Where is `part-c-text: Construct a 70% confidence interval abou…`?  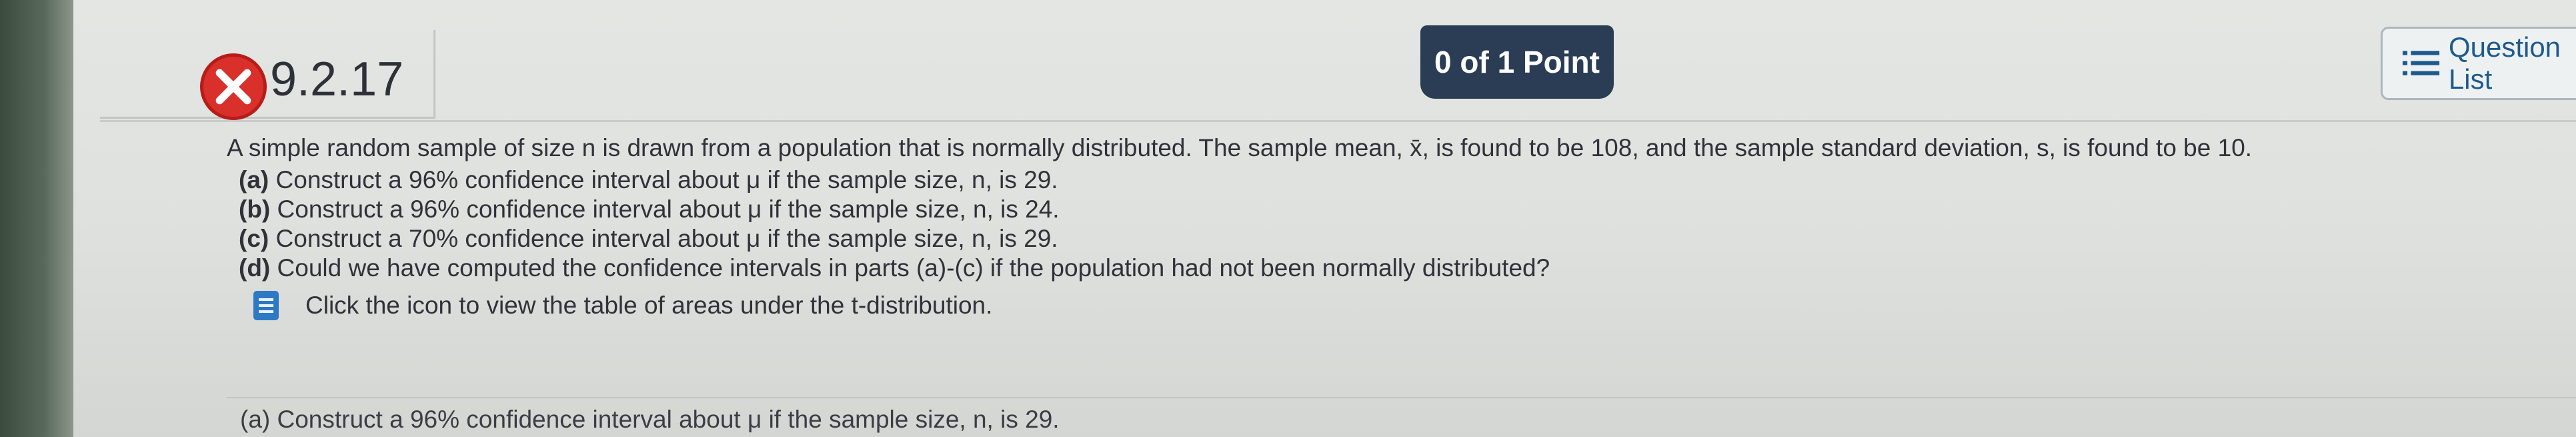 part-c-text: Construct a 70% confidence interval abou… is located at coordinates (666, 238).